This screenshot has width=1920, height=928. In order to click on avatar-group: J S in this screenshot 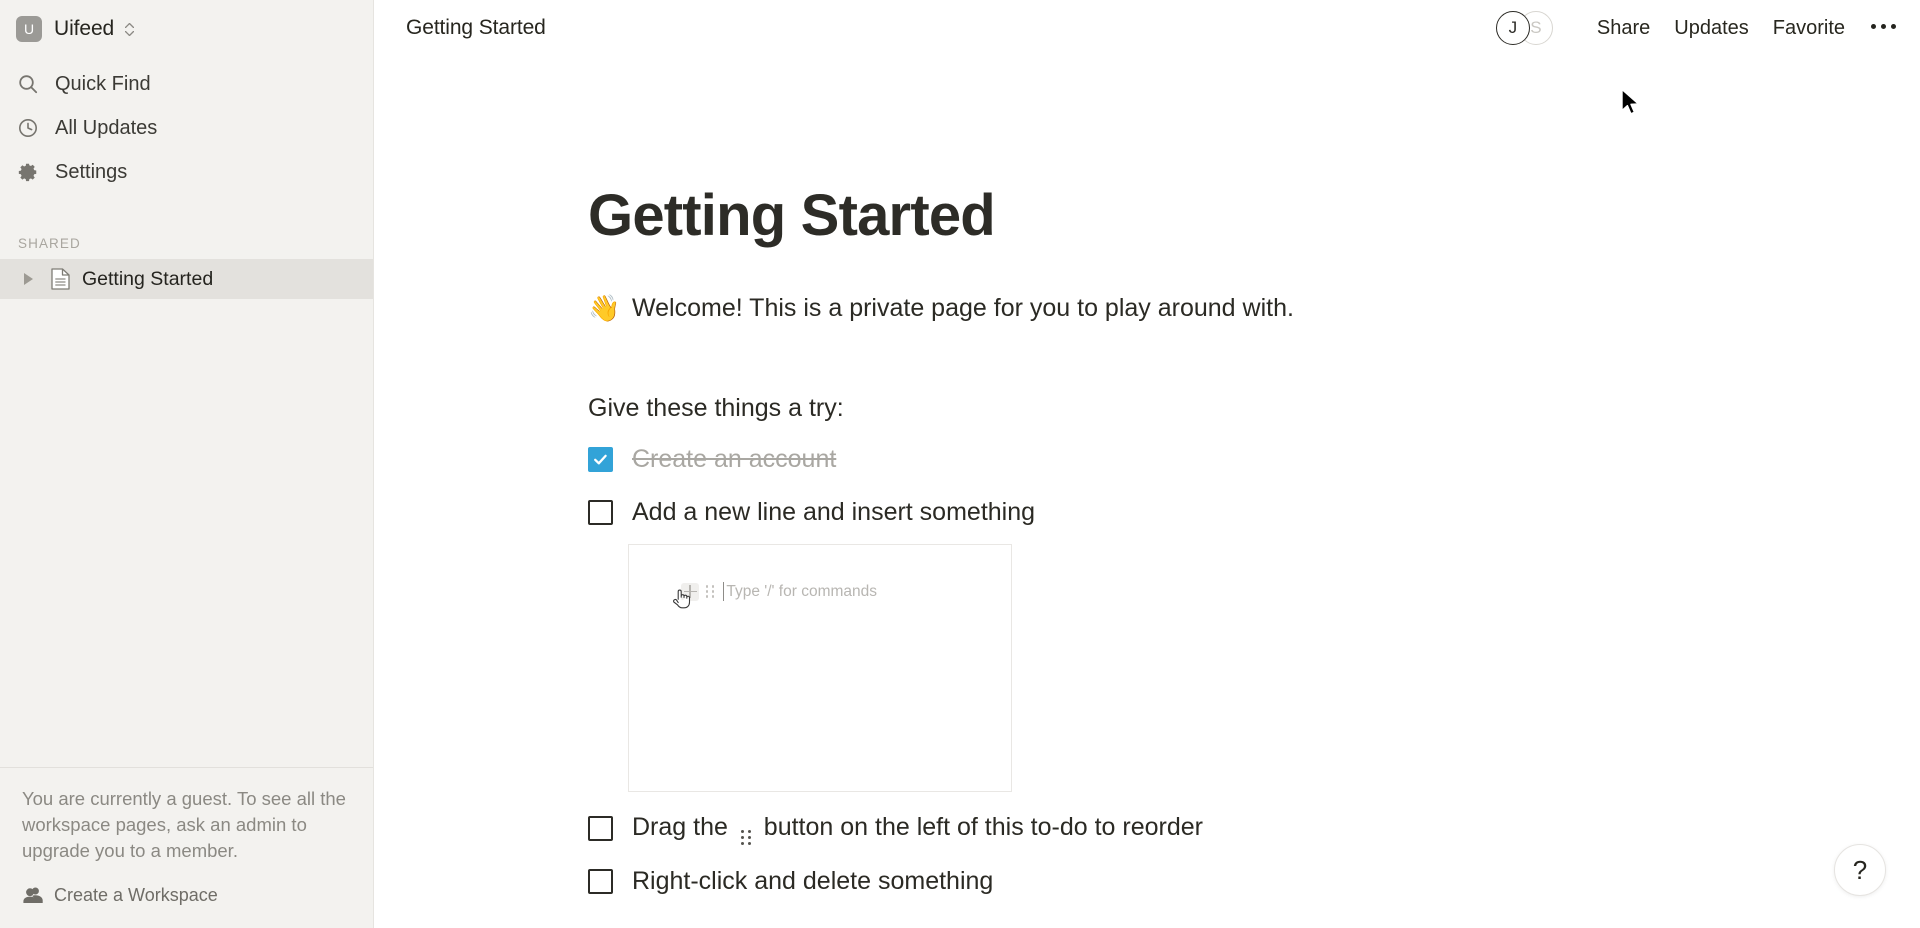, I will do `click(1524, 28)`.